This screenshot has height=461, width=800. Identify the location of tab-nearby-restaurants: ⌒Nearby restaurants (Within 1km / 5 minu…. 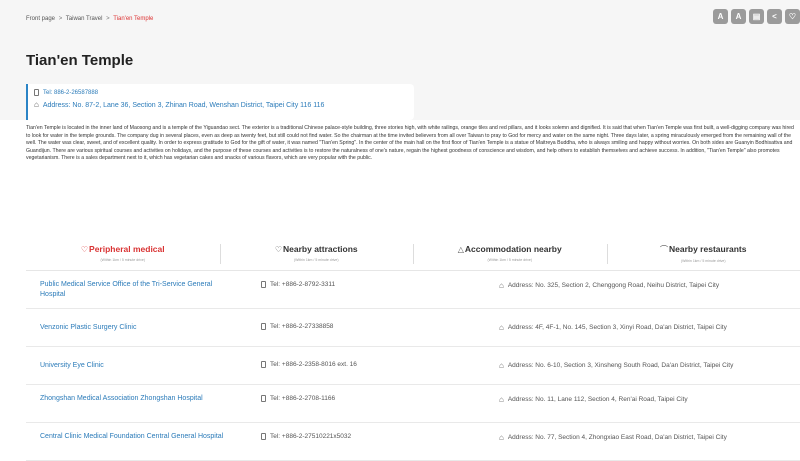
(703, 255).